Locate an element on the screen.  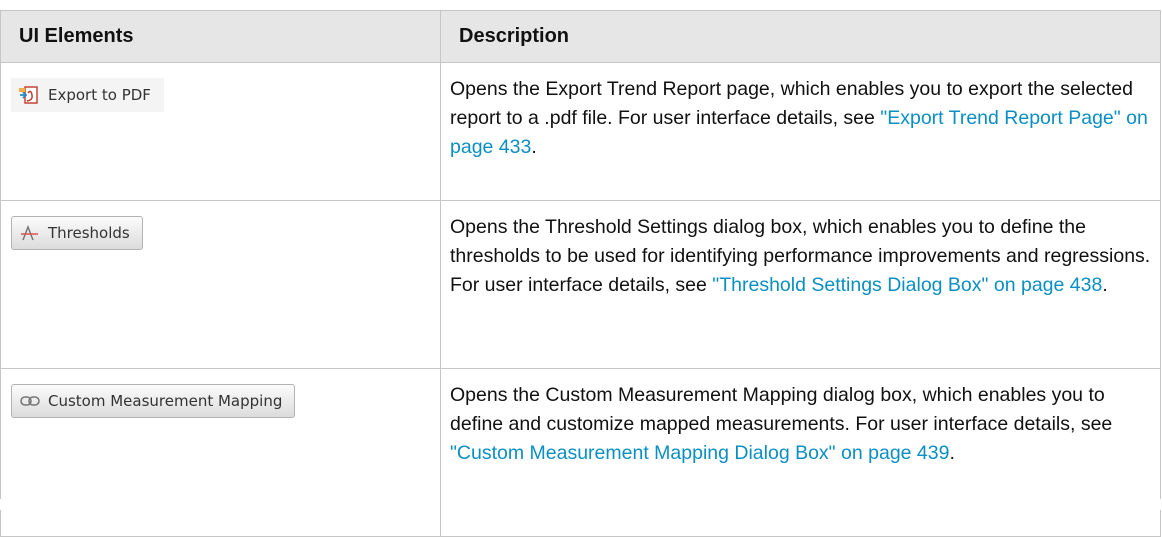
export-to-pdf-label: Export to PDF is located at coordinates (99, 95).